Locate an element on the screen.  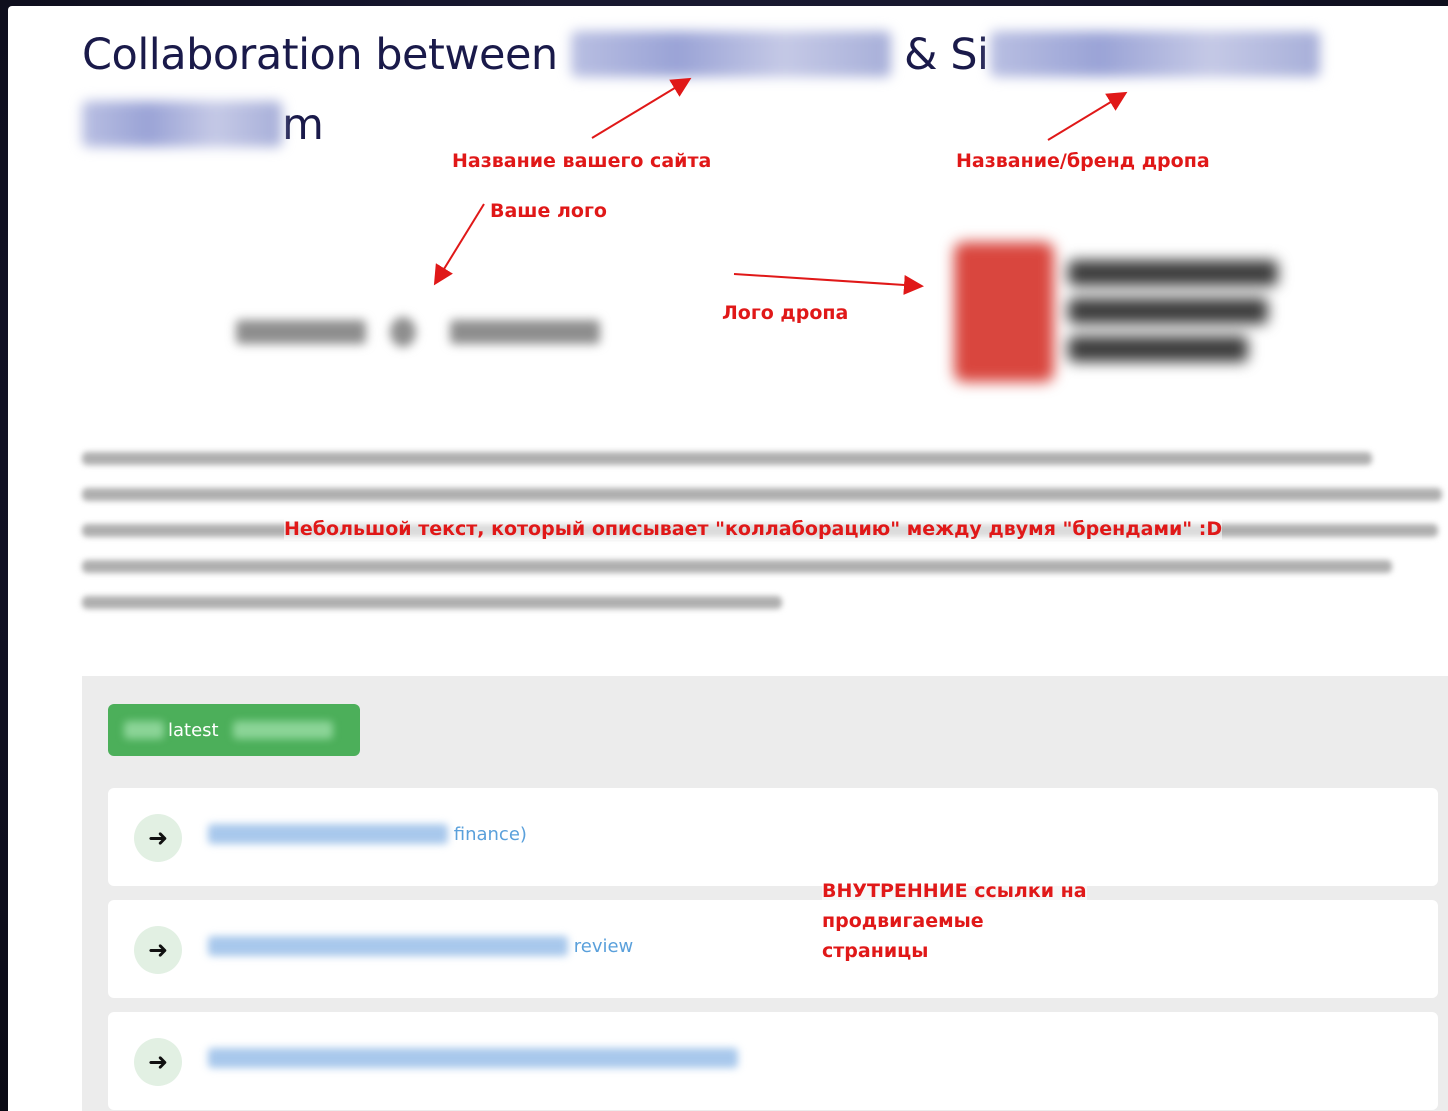
latest-posts-button: latest is located at coordinates (234, 730).